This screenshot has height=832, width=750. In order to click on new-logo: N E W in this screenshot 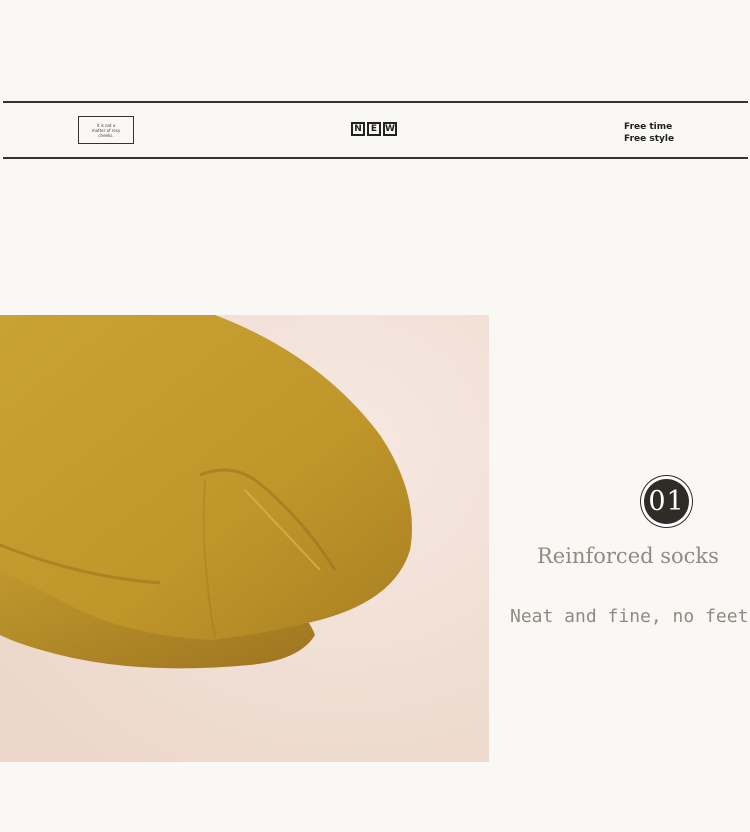, I will do `click(374, 129)`.